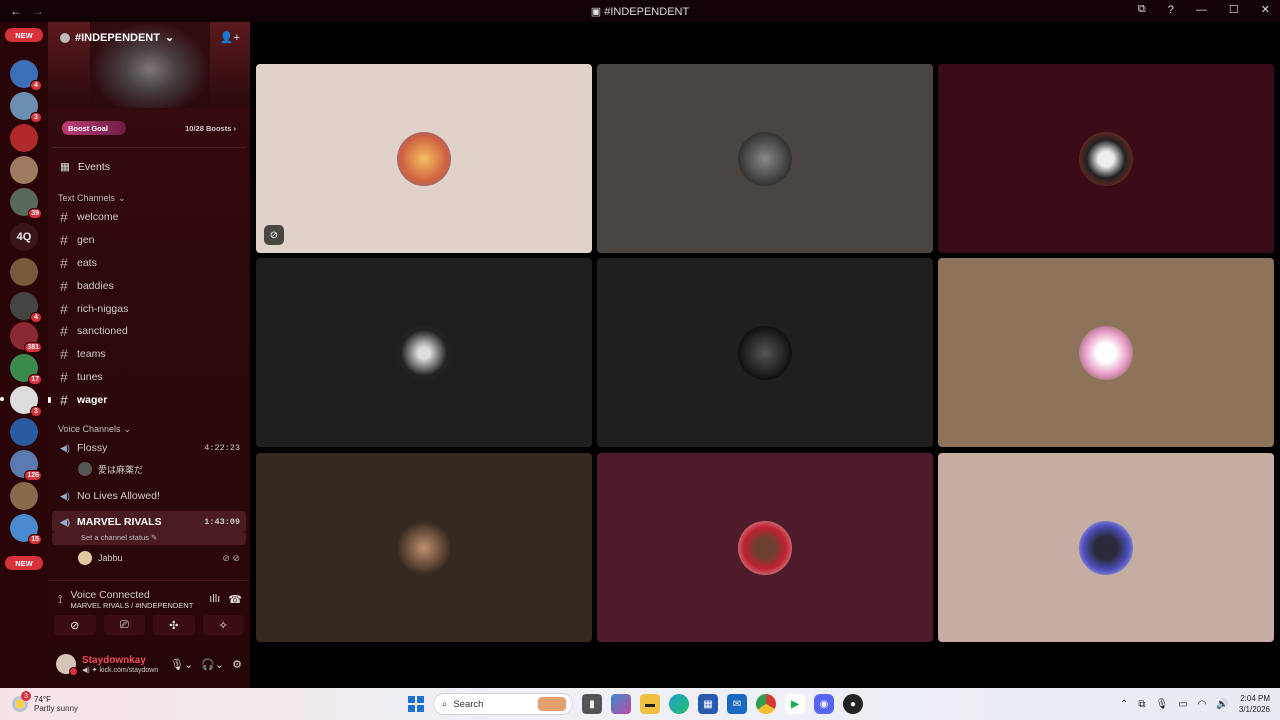 The width and height of the screenshot is (1280, 720). Describe the element at coordinates (149, 377) in the screenshot. I see `channel-tunes: # tunes` at that location.